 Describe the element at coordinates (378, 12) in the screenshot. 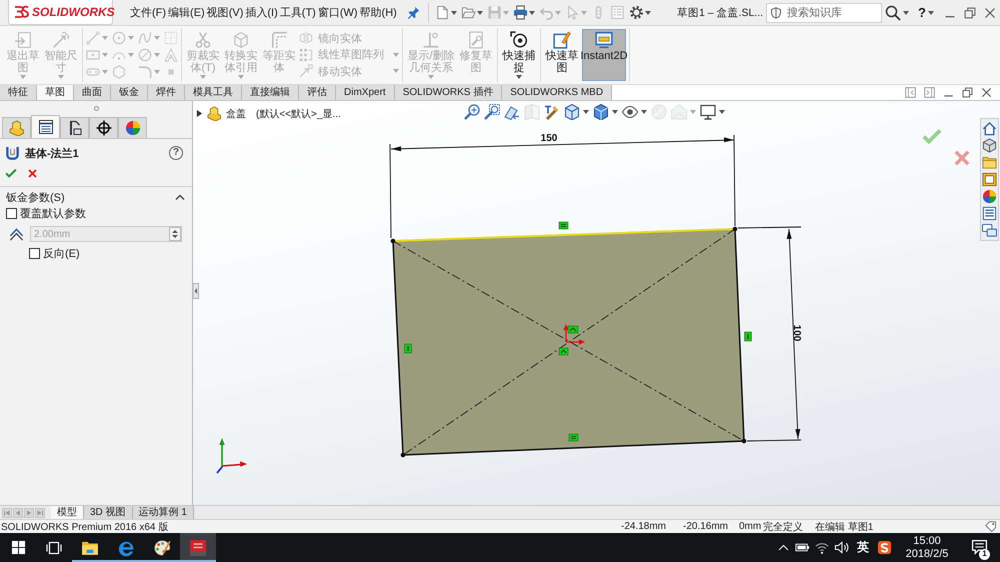

I see `menu-item: 帮助(H)` at that location.